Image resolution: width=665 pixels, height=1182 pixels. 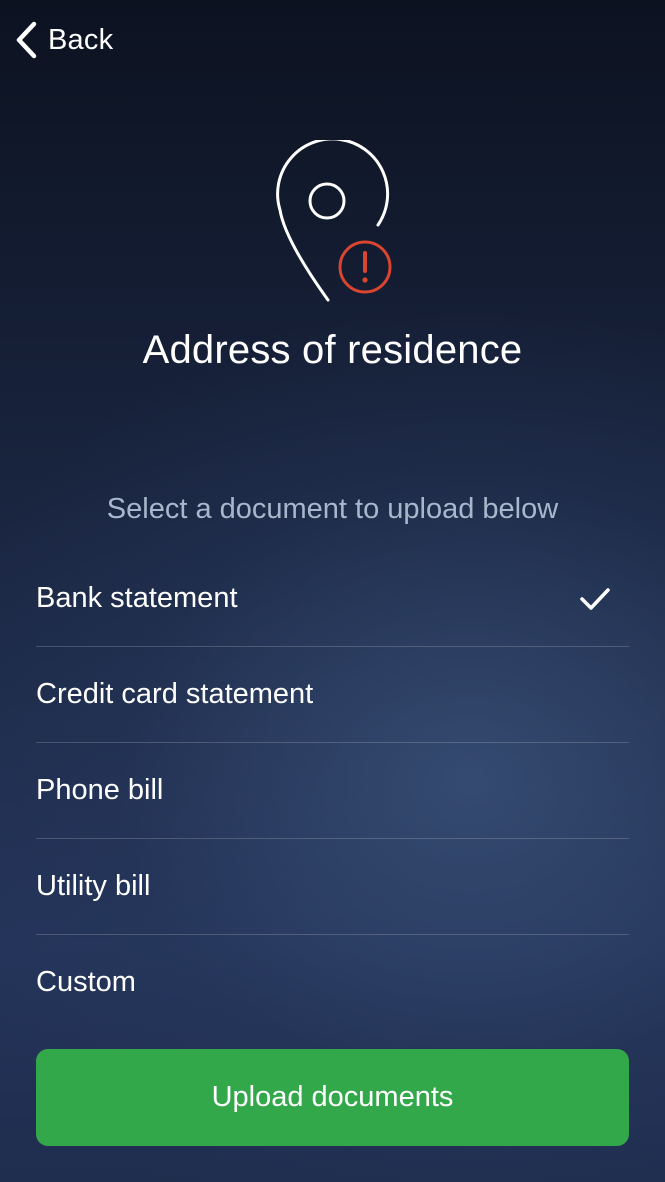 What do you see at coordinates (332, 350) in the screenshot?
I see `page-title: Address of residence` at bounding box center [332, 350].